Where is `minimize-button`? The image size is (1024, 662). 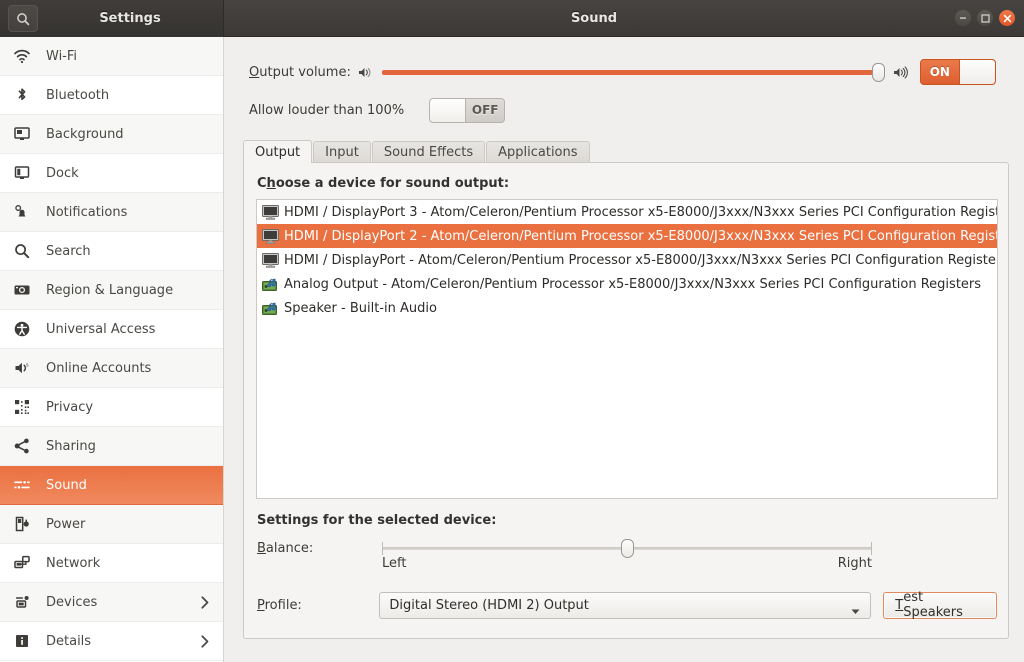 minimize-button is located at coordinates (963, 18).